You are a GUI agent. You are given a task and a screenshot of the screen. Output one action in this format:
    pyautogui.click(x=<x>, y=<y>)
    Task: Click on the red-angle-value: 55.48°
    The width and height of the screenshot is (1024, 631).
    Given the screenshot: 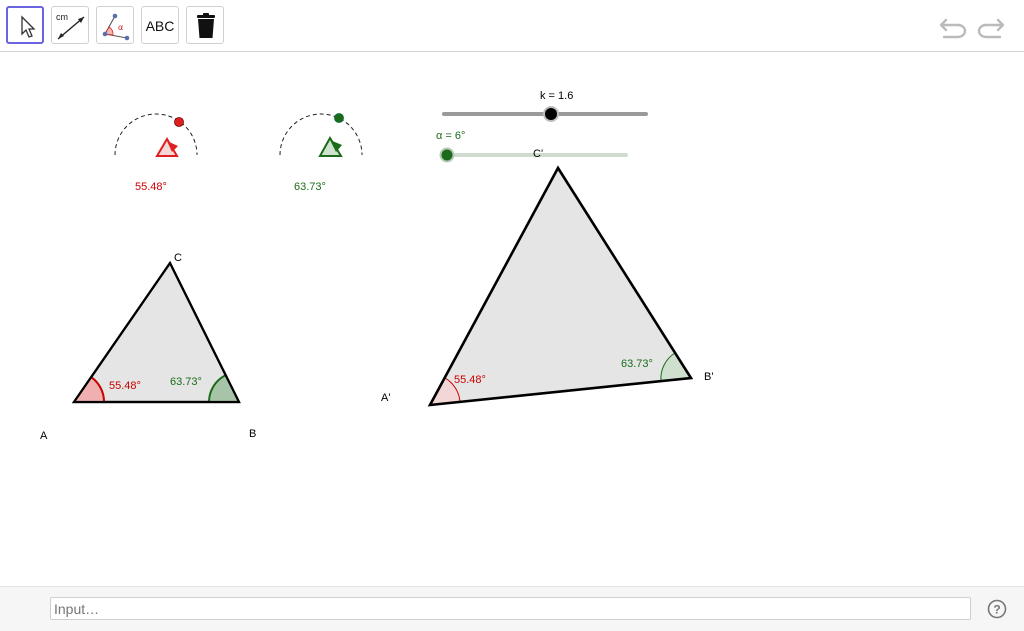 What is the action you would take?
    pyautogui.click(x=151, y=187)
    